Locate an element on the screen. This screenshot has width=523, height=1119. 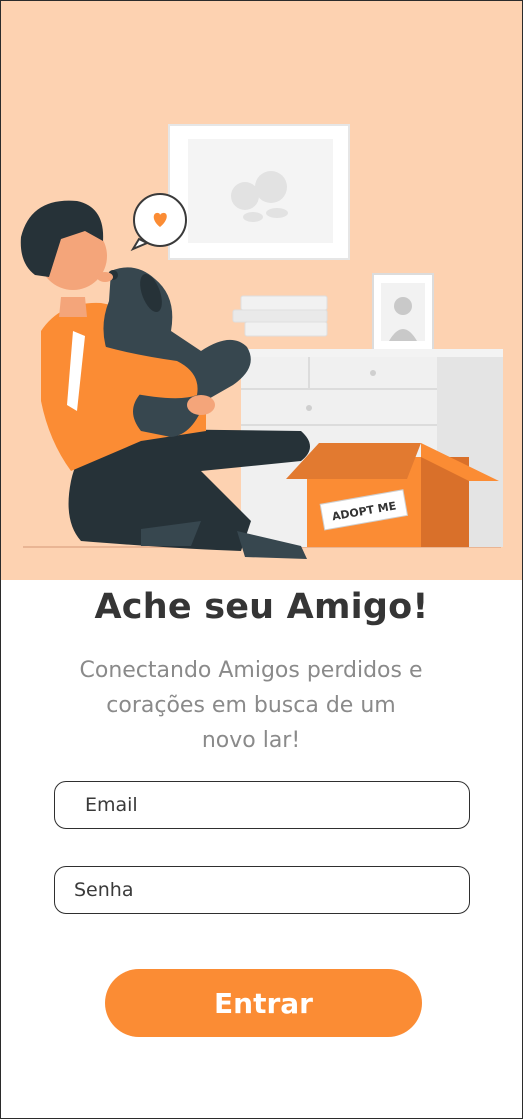
subtitle-line: corações em busca de um is located at coordinates (251, 705).